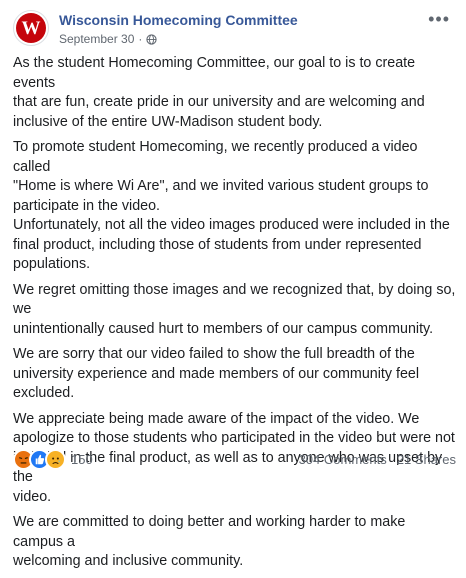  I want to click on shares-count-link: 21 Shares, so click(426, 459).